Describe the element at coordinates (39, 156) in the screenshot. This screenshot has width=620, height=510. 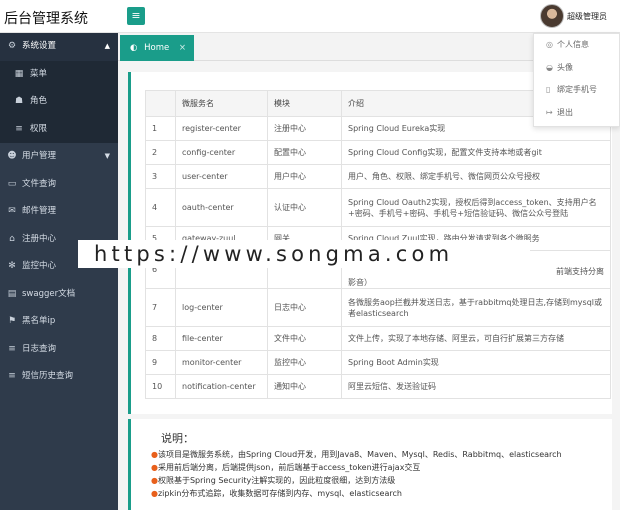
I see `sidebar-item-label: 用户管理` at that location.